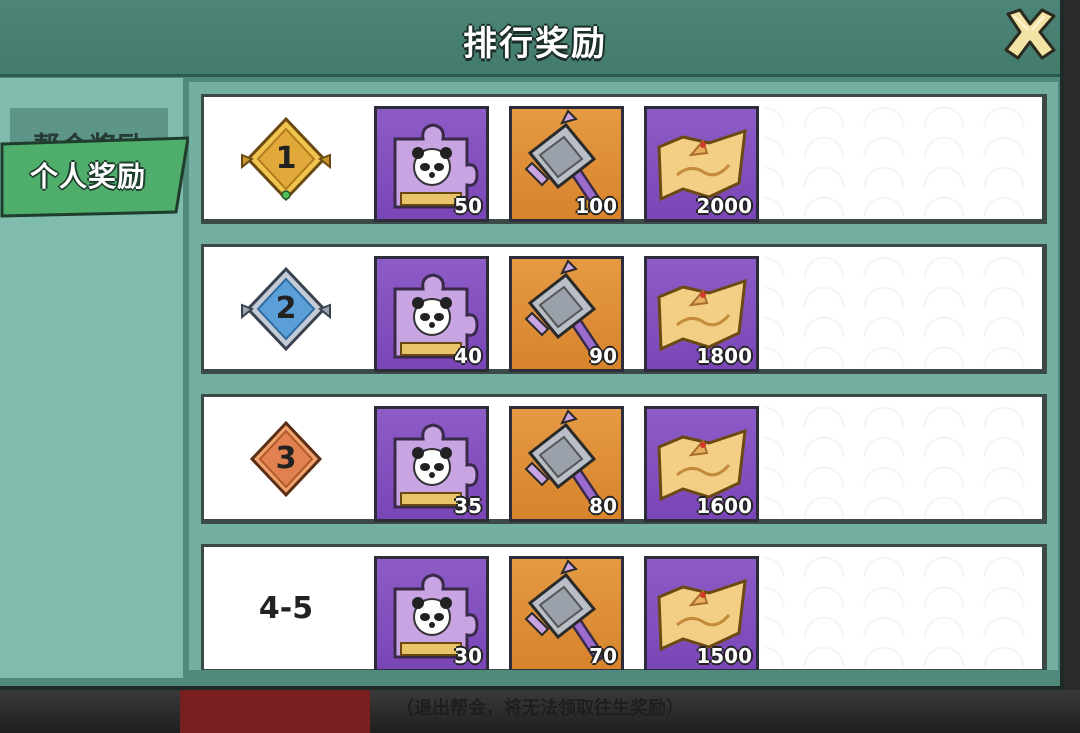  What do you see at coordinates (566, 164) in the screenshot?
I see `reward-slot-forging-hammer: 100` at bounding box center [566, 164].